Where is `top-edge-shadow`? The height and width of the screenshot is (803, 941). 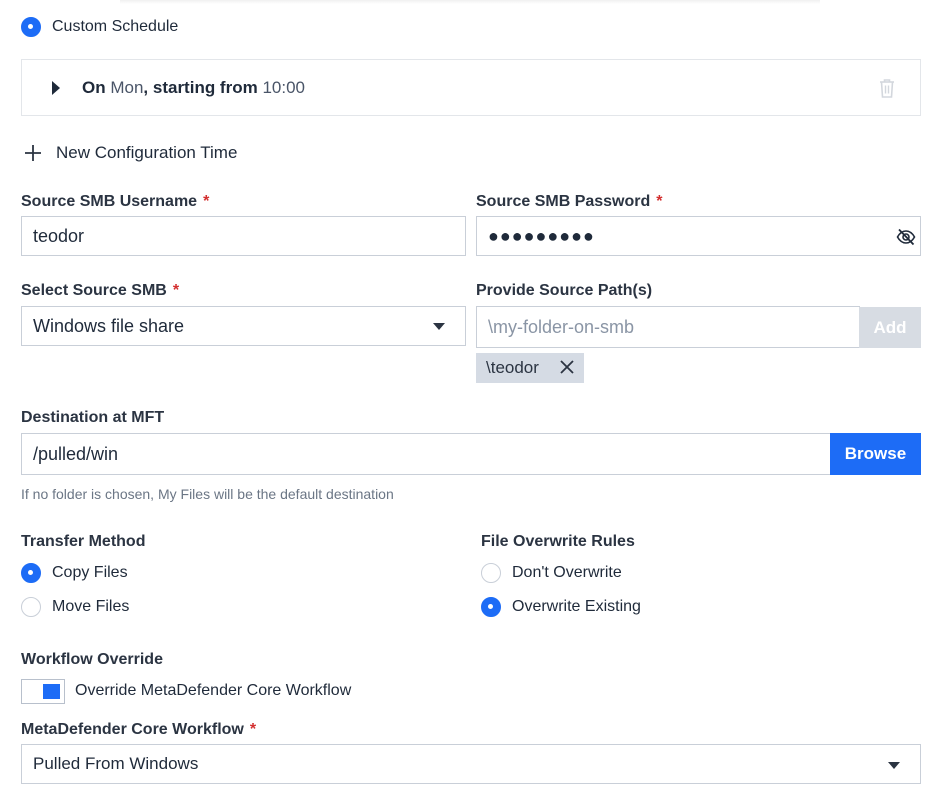
top-edge-shadow is located at coordinates (470, 2).